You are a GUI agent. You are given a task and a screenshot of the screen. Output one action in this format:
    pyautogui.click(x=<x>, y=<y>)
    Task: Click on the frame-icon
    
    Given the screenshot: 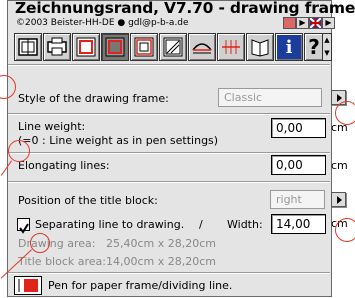 What is the action you would take?
    pyautogui.click(x=28, y=47)
    